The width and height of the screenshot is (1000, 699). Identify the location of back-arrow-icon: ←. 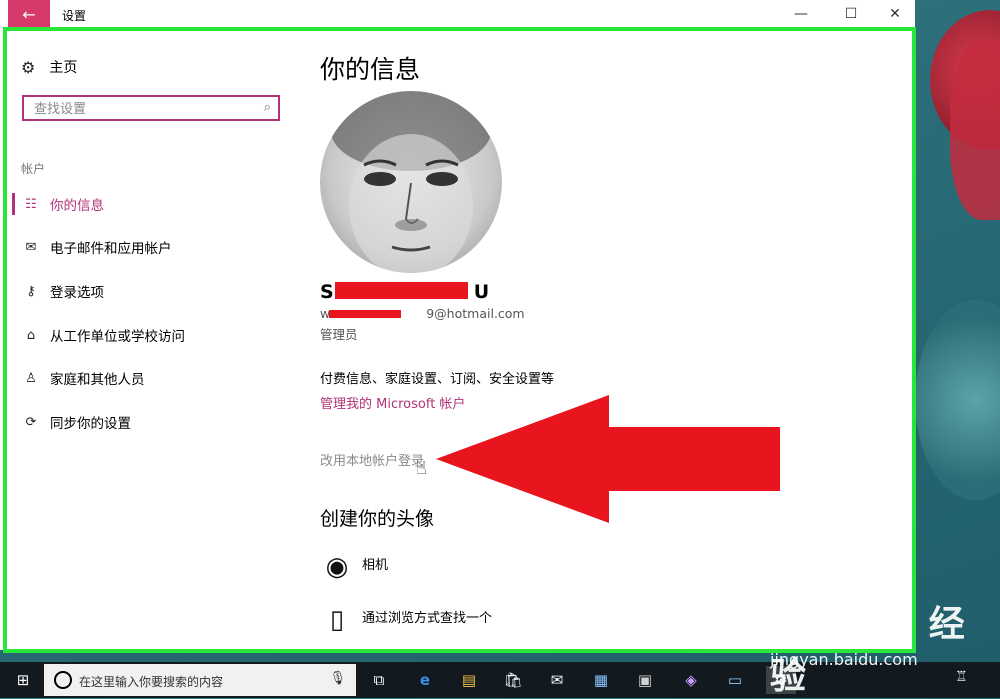
(29, 14).